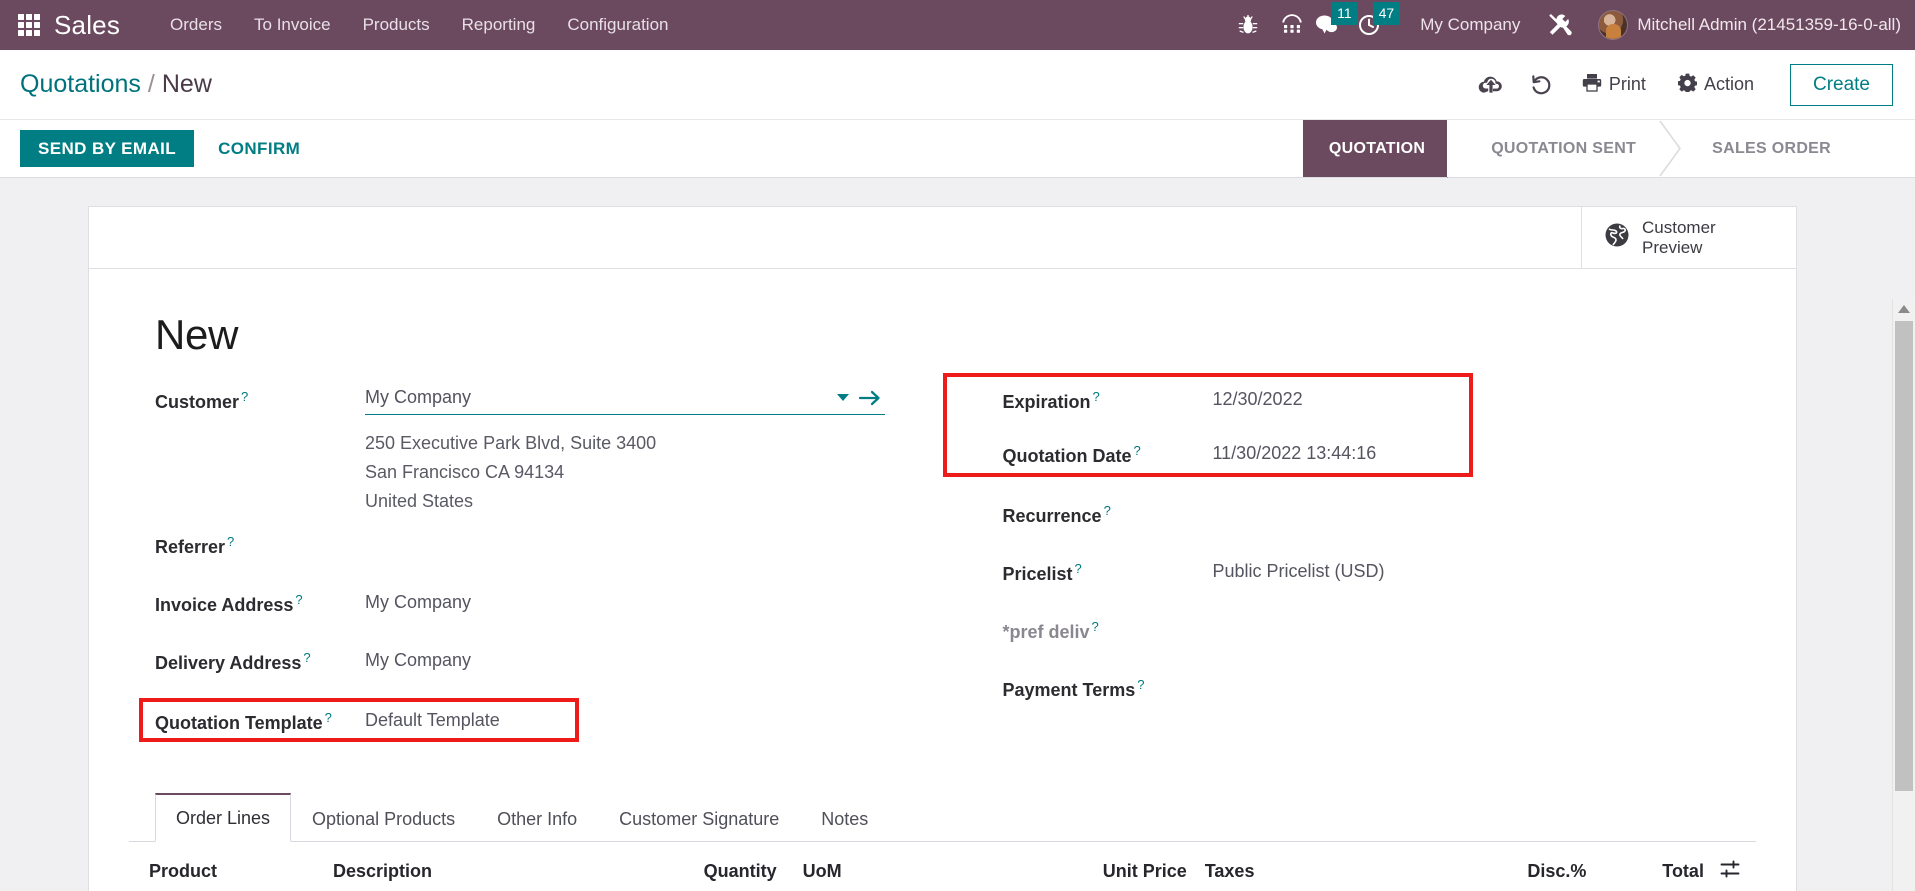 Image resolution: width=1915 pixels, height=891 pixels. I want to click on address-line-2: San Francisco CA 94134, so click(465, 472).